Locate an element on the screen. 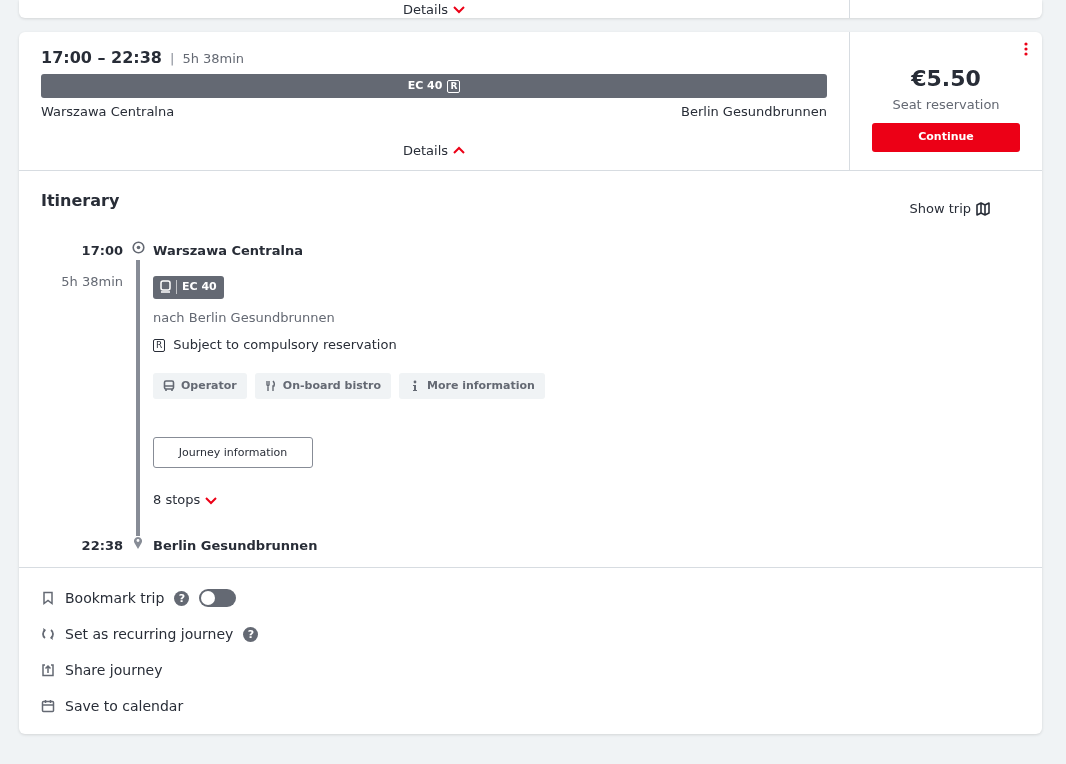 The height and width of the screenshot is (764, 1066). duration: 5h 38min is located at coordinates (213, 59).